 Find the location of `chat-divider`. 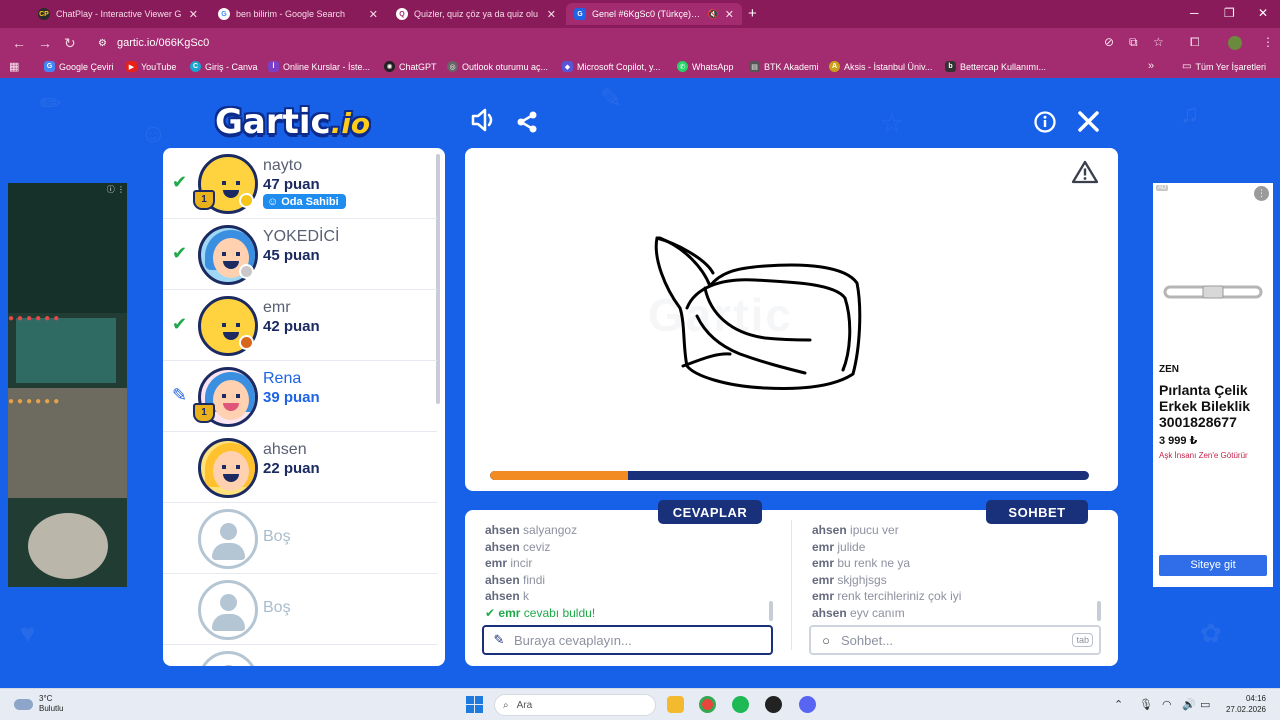

chat-divider is located at coordinates (791, 585).